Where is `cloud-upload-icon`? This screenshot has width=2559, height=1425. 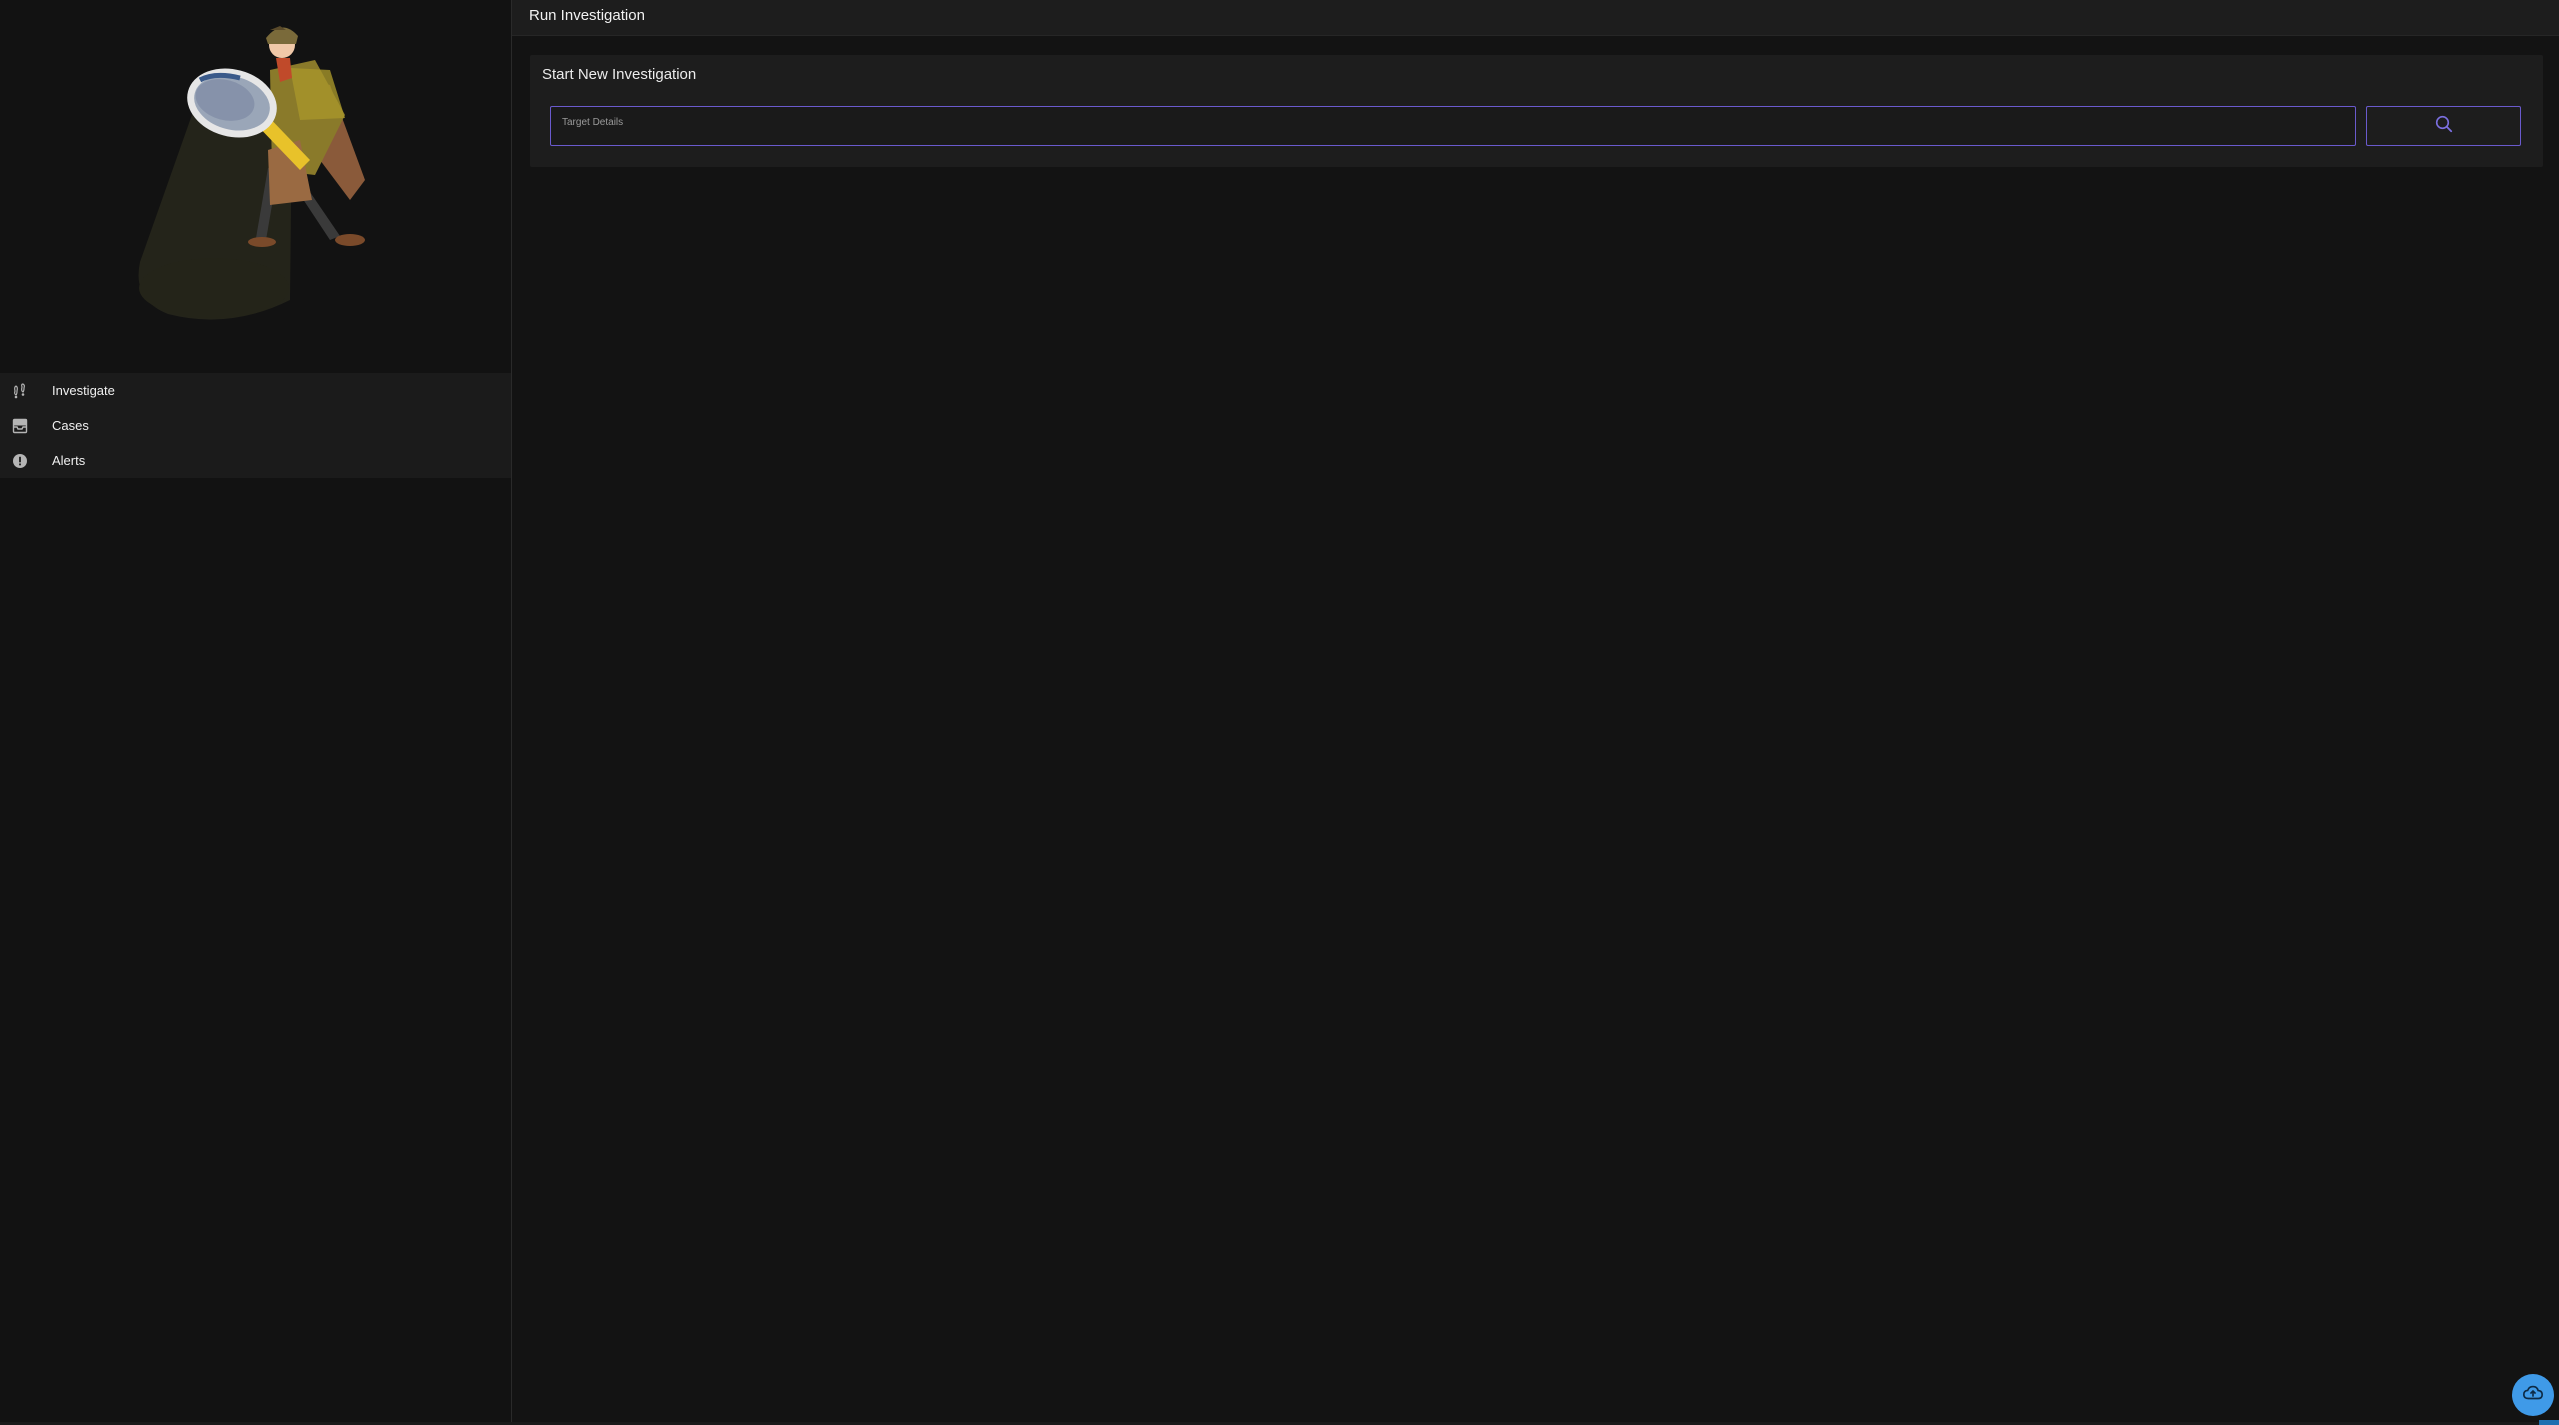
cloud-upload-icon is located at coordinates (2533, 1395).